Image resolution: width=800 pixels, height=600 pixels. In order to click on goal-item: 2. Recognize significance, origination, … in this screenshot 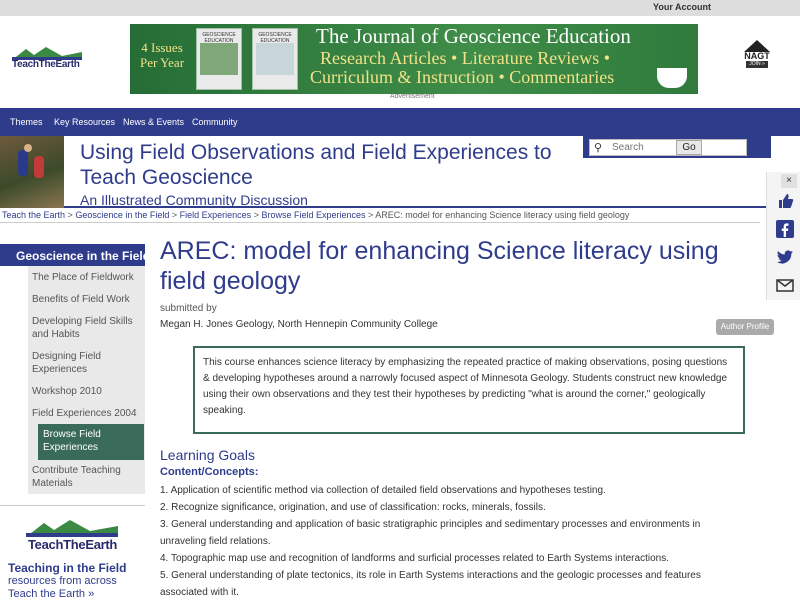, I will do `click(353, 507)`.